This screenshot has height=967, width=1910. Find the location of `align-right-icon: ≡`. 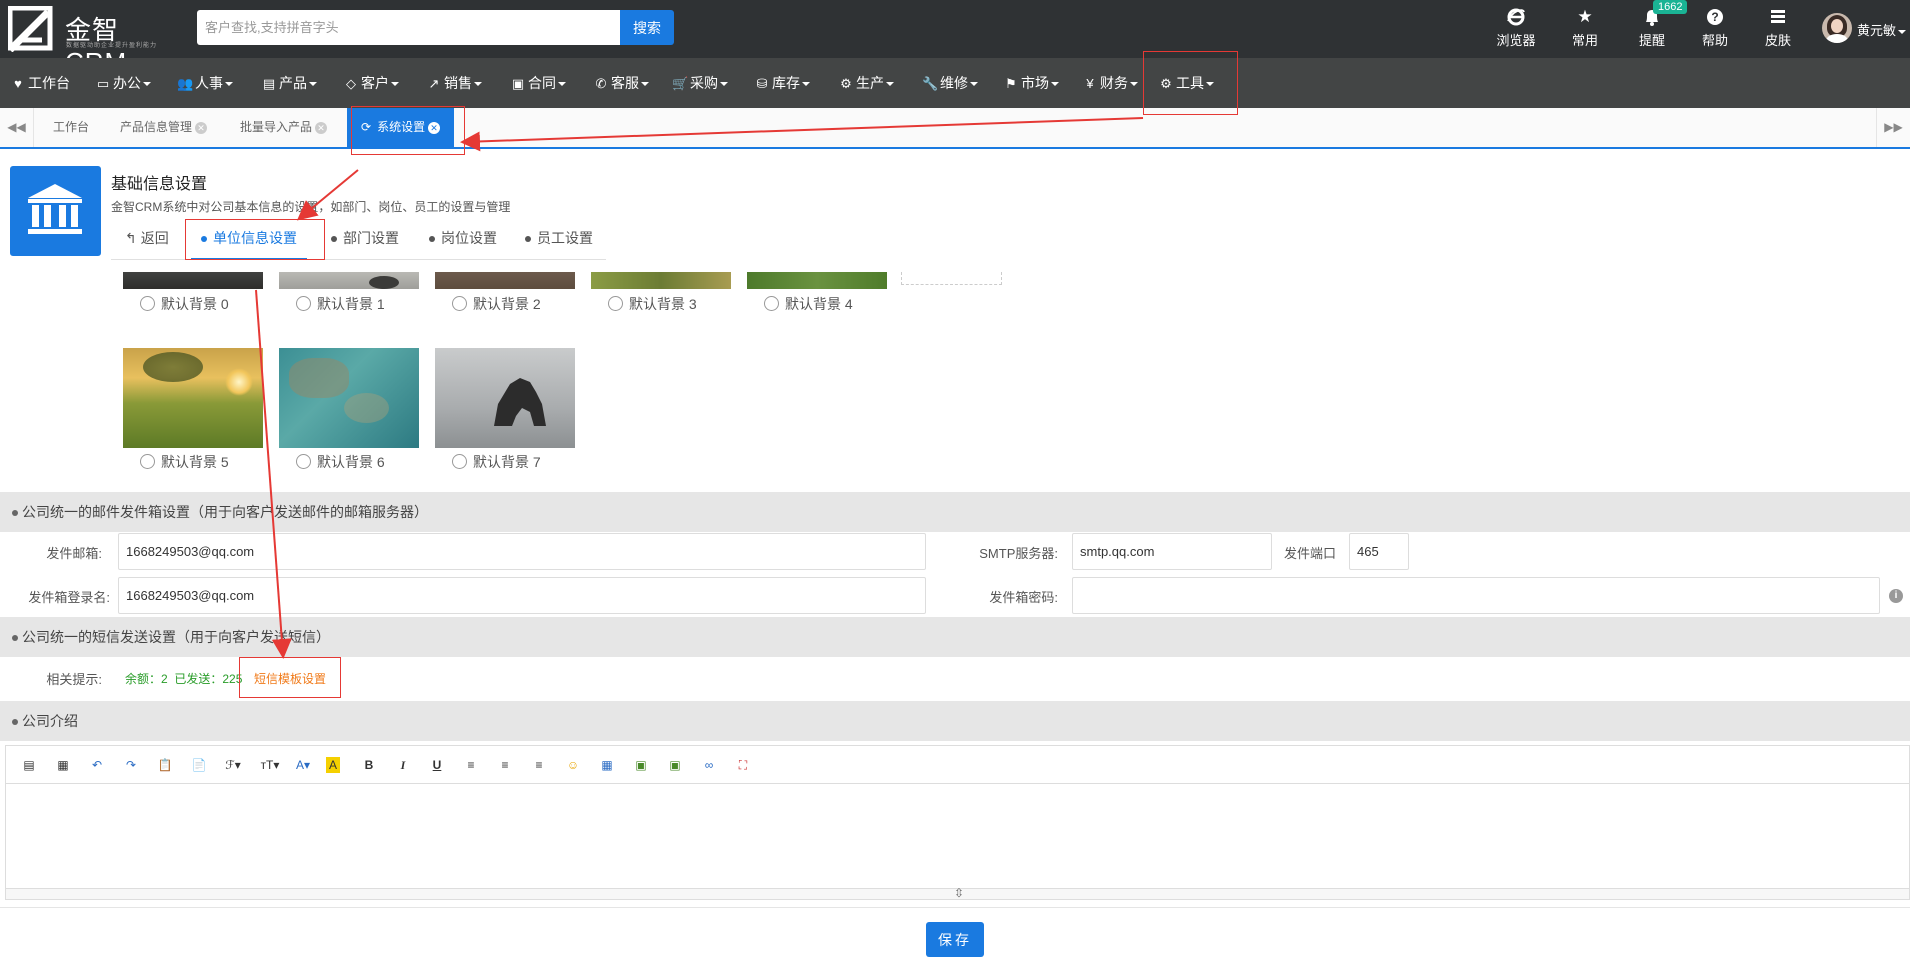

align-right-icon: ≡ is located at coordinates (539, 765).